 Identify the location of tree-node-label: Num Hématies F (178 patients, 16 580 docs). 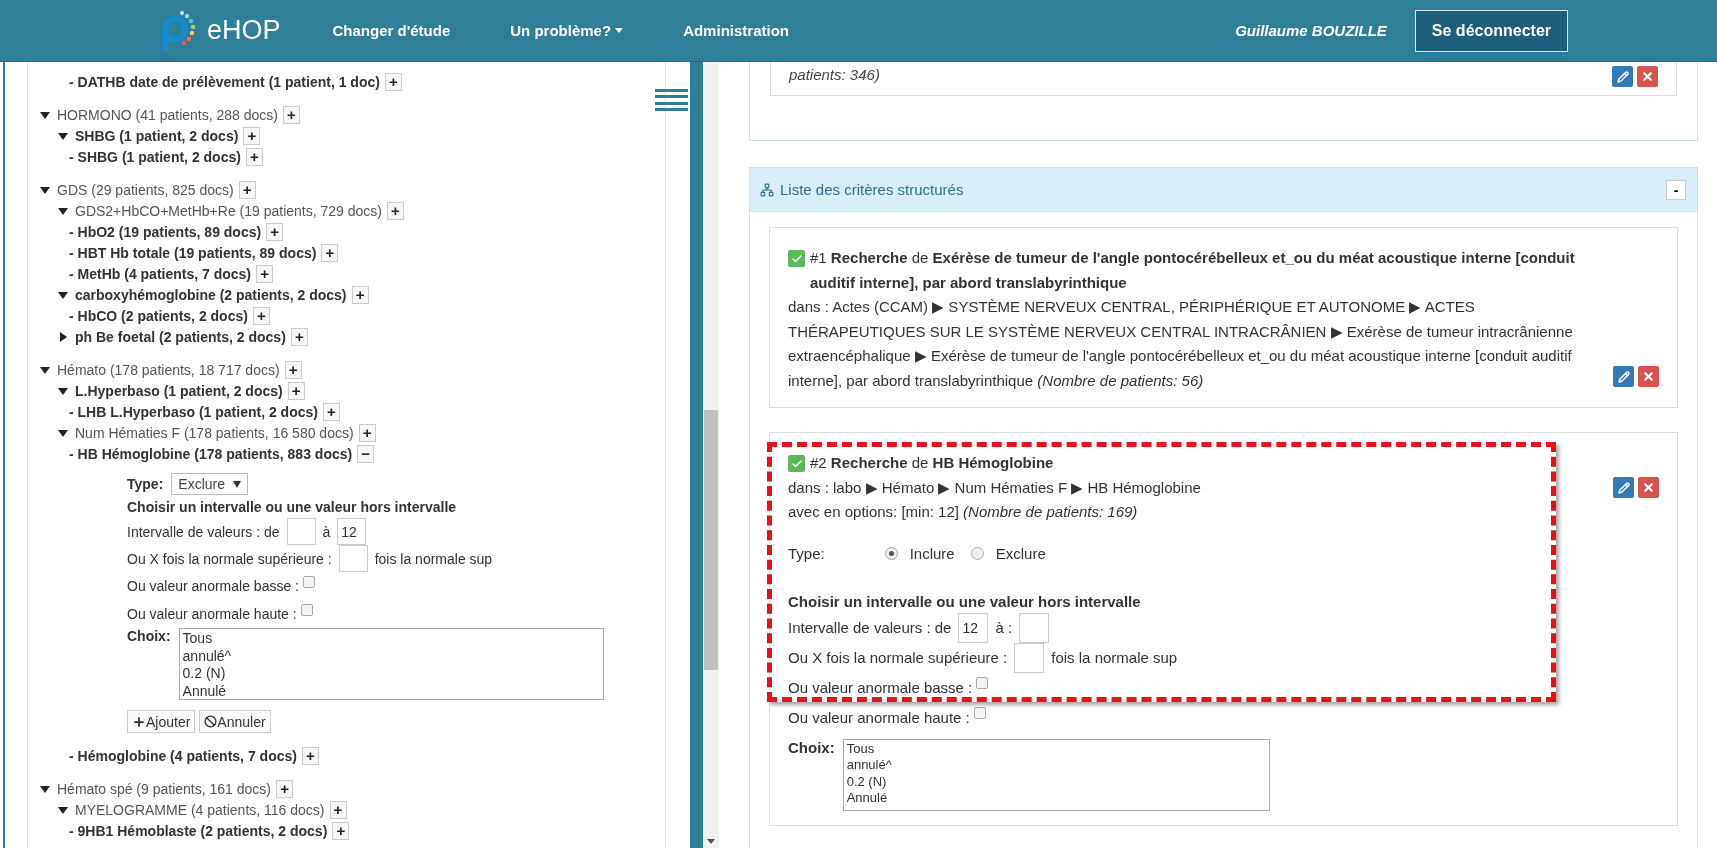
(214, 432).